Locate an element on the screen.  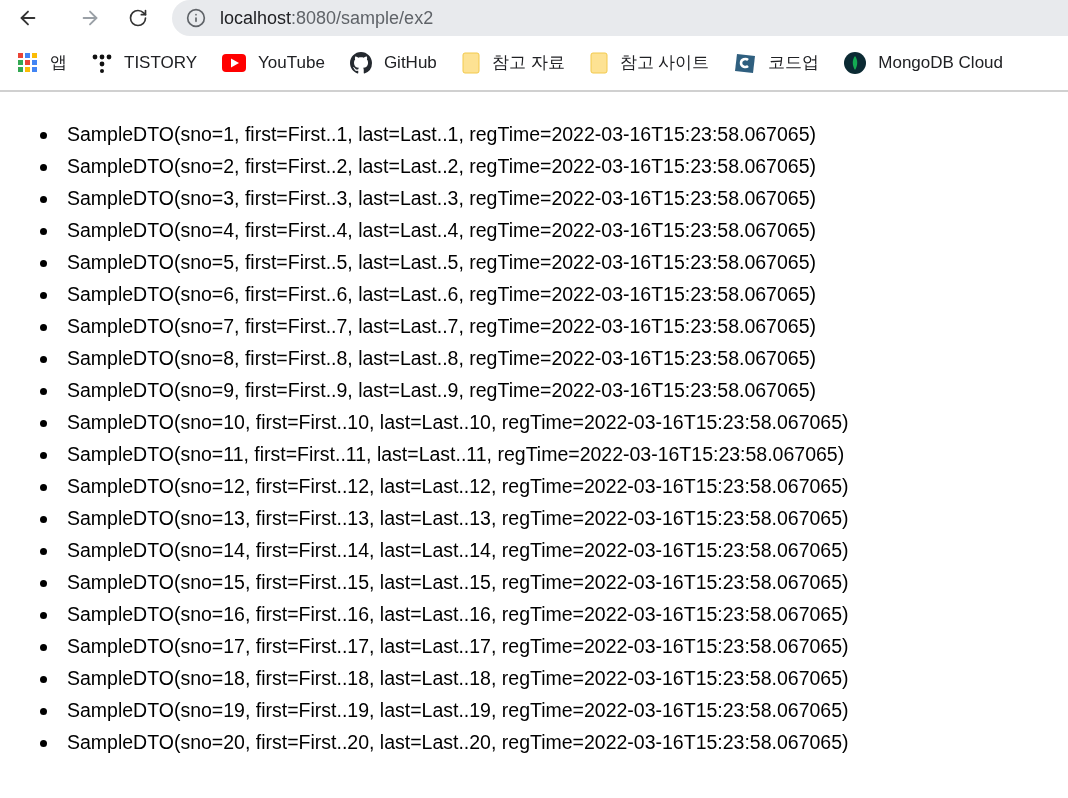
list-item-text: SampleDTO(sno=8, first=First..8, last=Last..8, regTime=2022-03-16T15:23:58.067065) is located at coordinates (441, 359).